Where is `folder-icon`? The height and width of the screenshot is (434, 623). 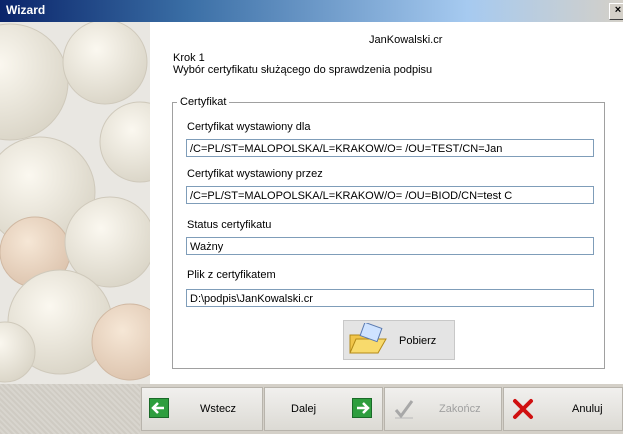 folder-icon is located at coordinates (368, 338).